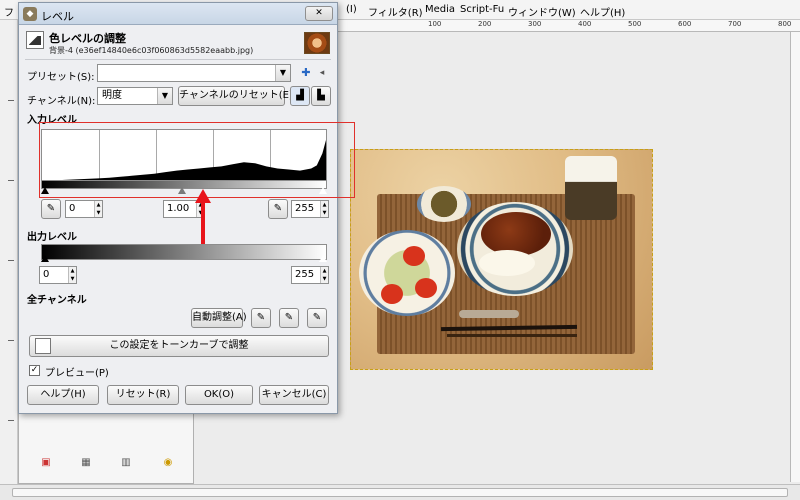 This screenshot has height=500, width=800. What do you see at coordinates (178, 208) in the screenshot?
I see `input-gamma-value: 1.00` at bounding box center [178, 208].